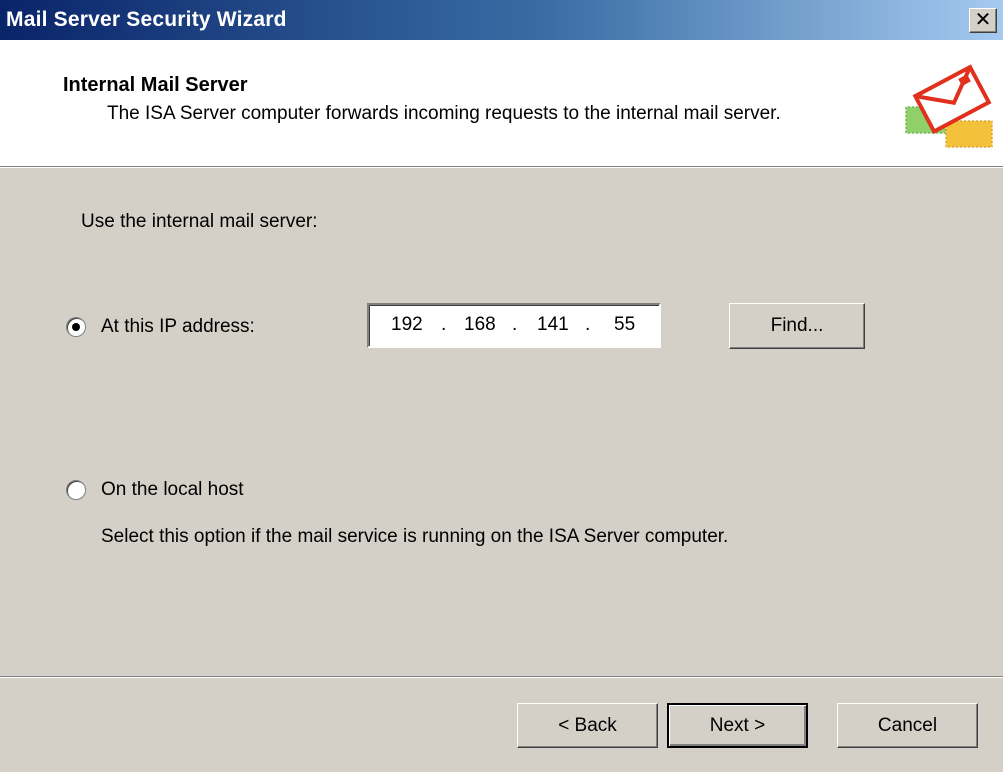 Image resolution: width=1003 pixels, height=772 pixels. What do you see at coordinates (624, 325) in the screenshot?
I see `ip-octet-4: 55` at bounding box center [624, 325].